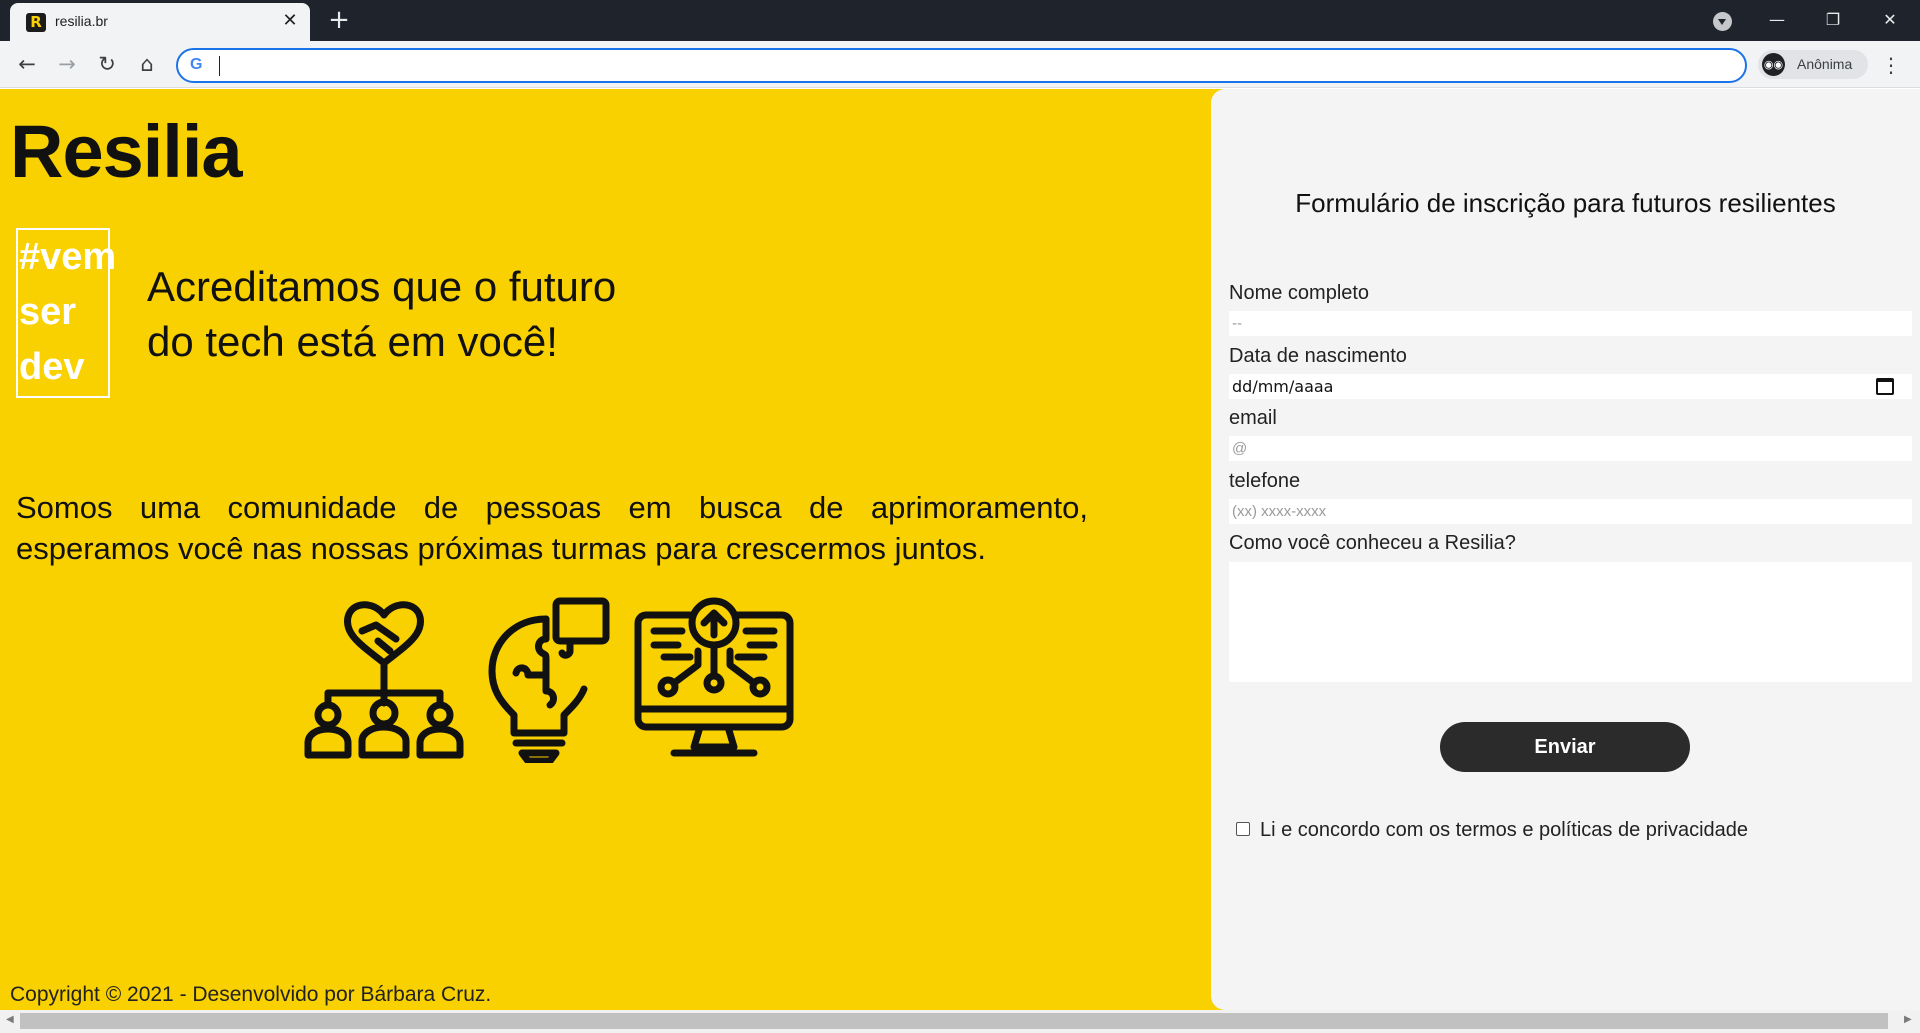 Image resolution: width=1920 pixels, height=1033 pixels. Describe the element at coordinates (1372, 543) in the screenshot. I see `source-label: Como você conheceu a Resilia?` at that location.